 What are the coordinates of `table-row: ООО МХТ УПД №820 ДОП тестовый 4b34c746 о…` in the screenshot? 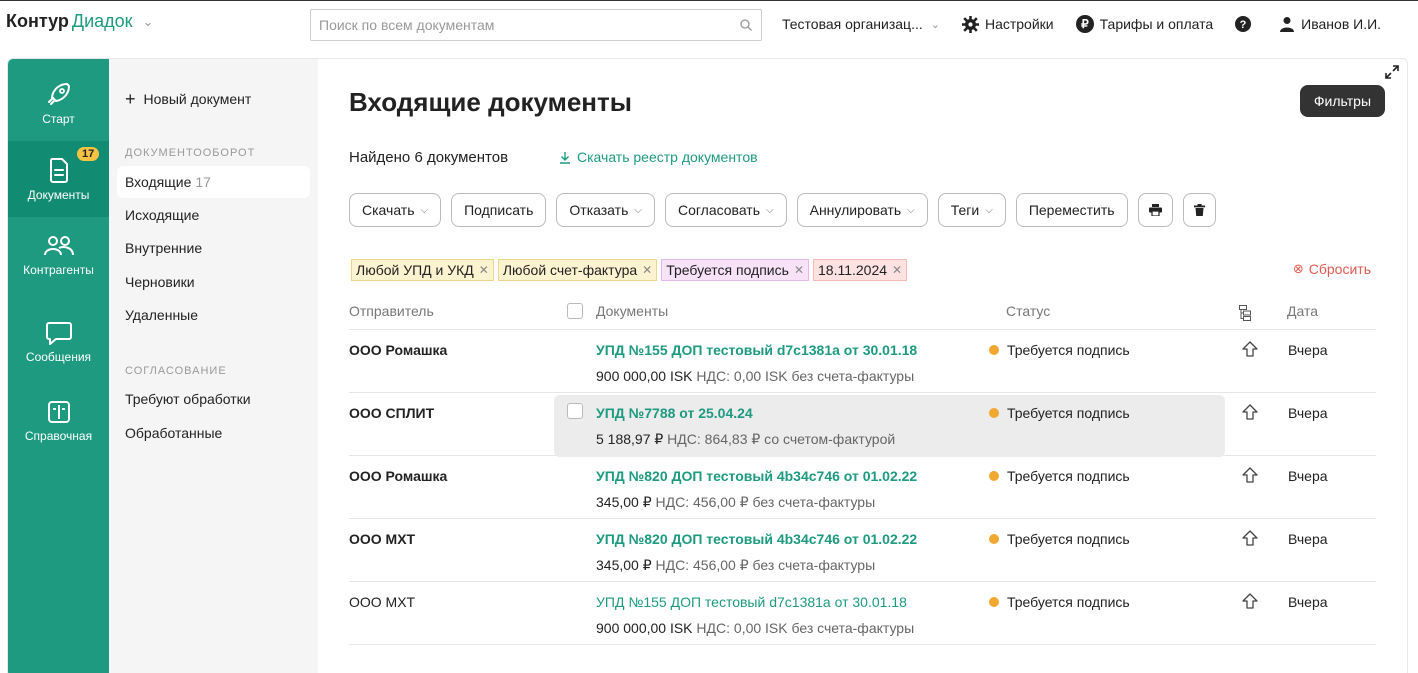 It's located at (862, 550).